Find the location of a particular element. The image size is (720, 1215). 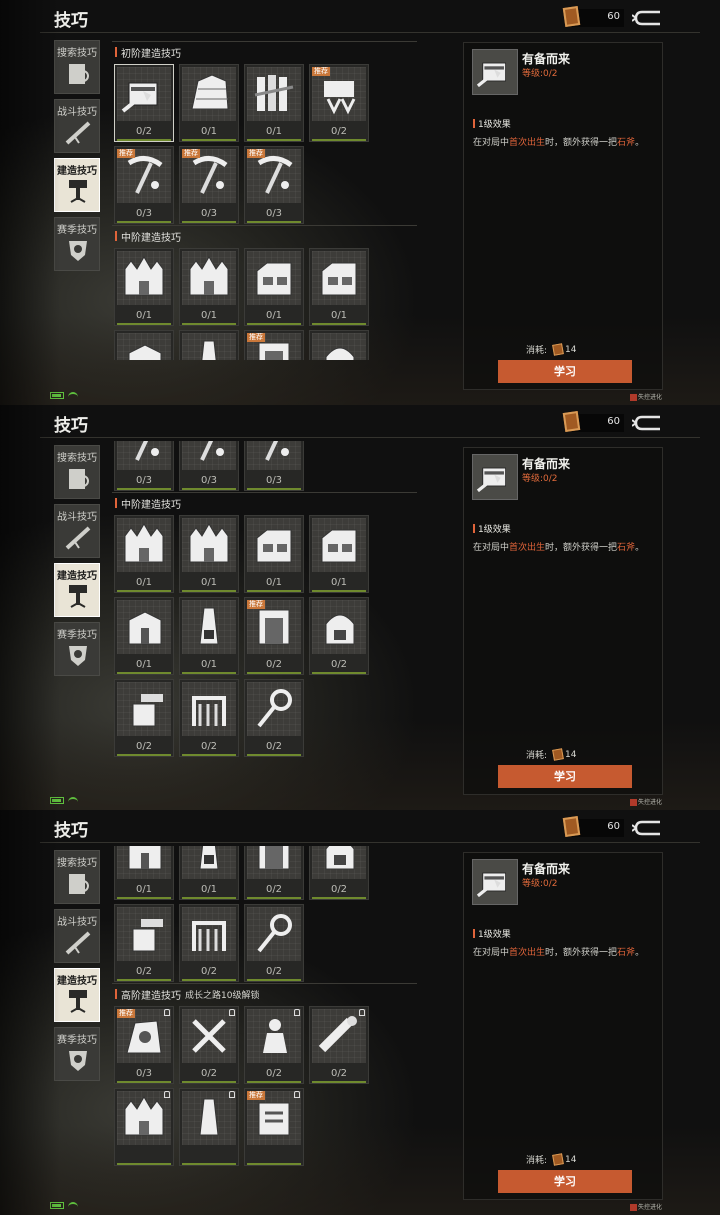

section-title: 中阶建造技巧 is located at coordinates (151, 505).